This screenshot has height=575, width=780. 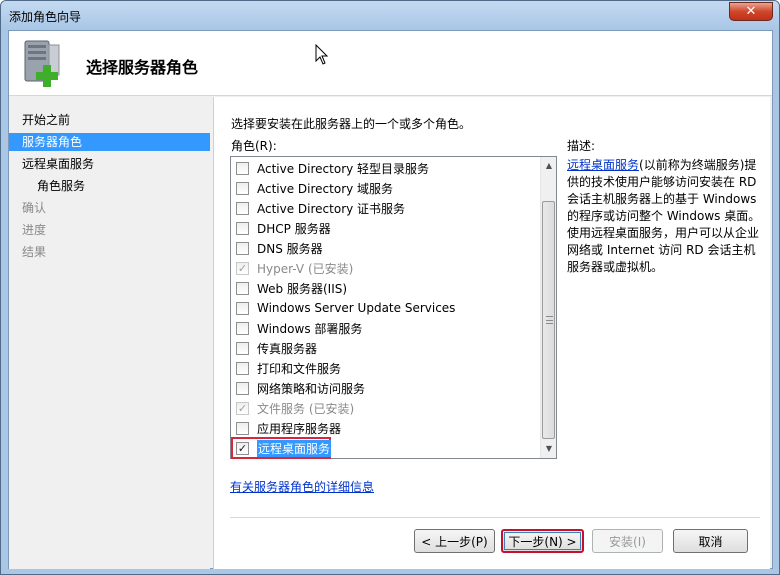 I want to click on role-label: Web 服务器(IIS), so click(x=302, y=288).